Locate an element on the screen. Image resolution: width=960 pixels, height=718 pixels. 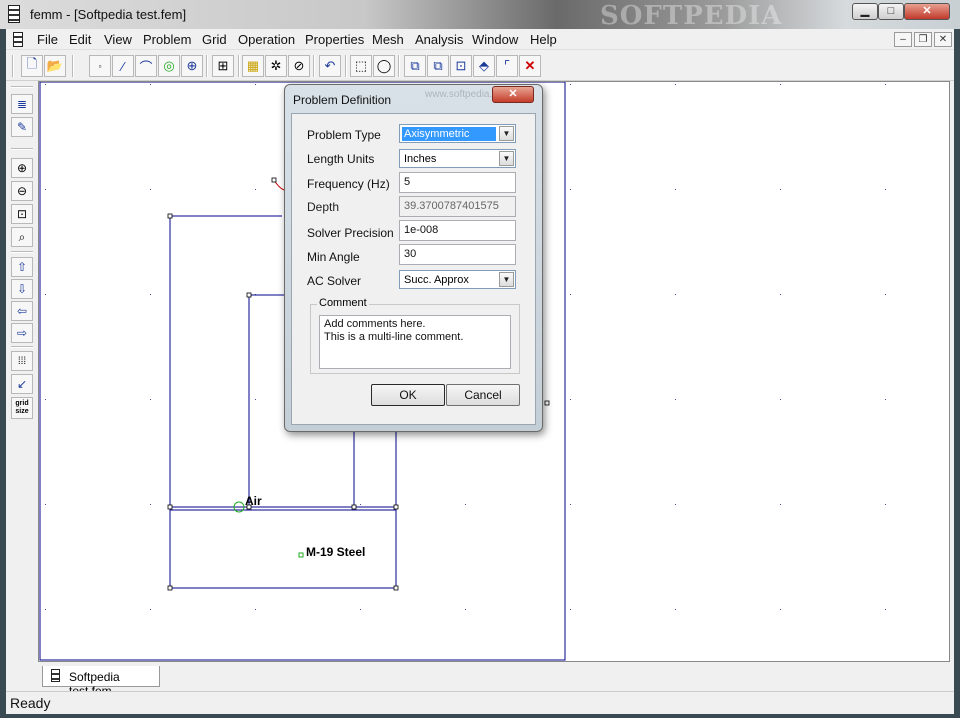
undo-icon: ↶ is located at coordinates (330, 66).